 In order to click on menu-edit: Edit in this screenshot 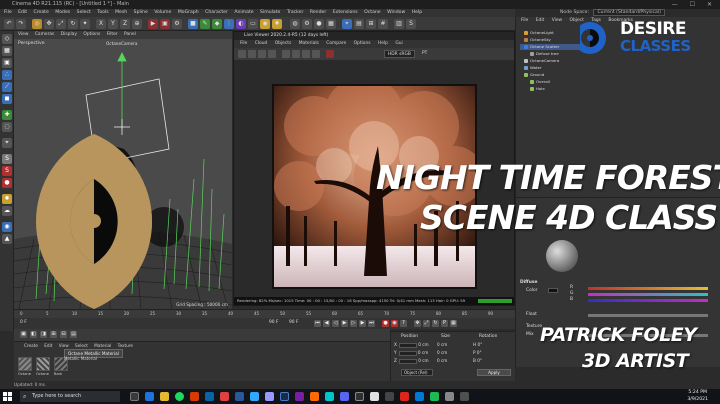, I will do `click(22, 12)`.